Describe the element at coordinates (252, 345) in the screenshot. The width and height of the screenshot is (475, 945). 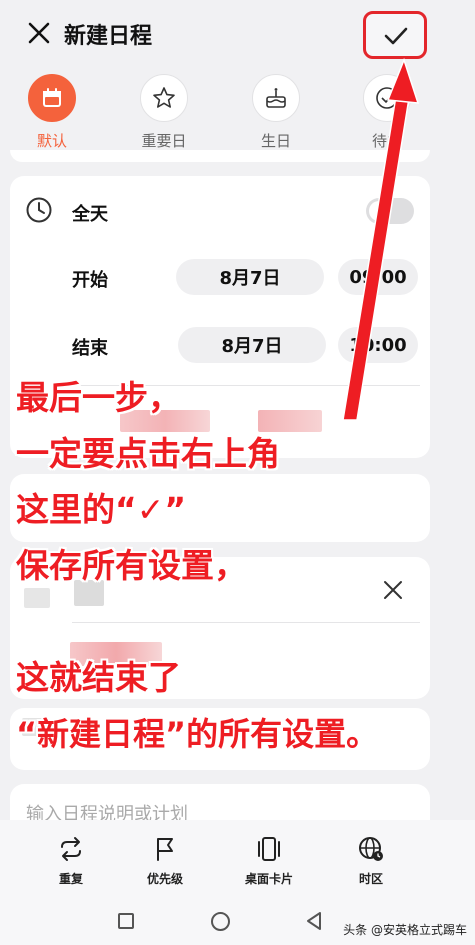
I see `end-date-picker: 8月7日` at that location.